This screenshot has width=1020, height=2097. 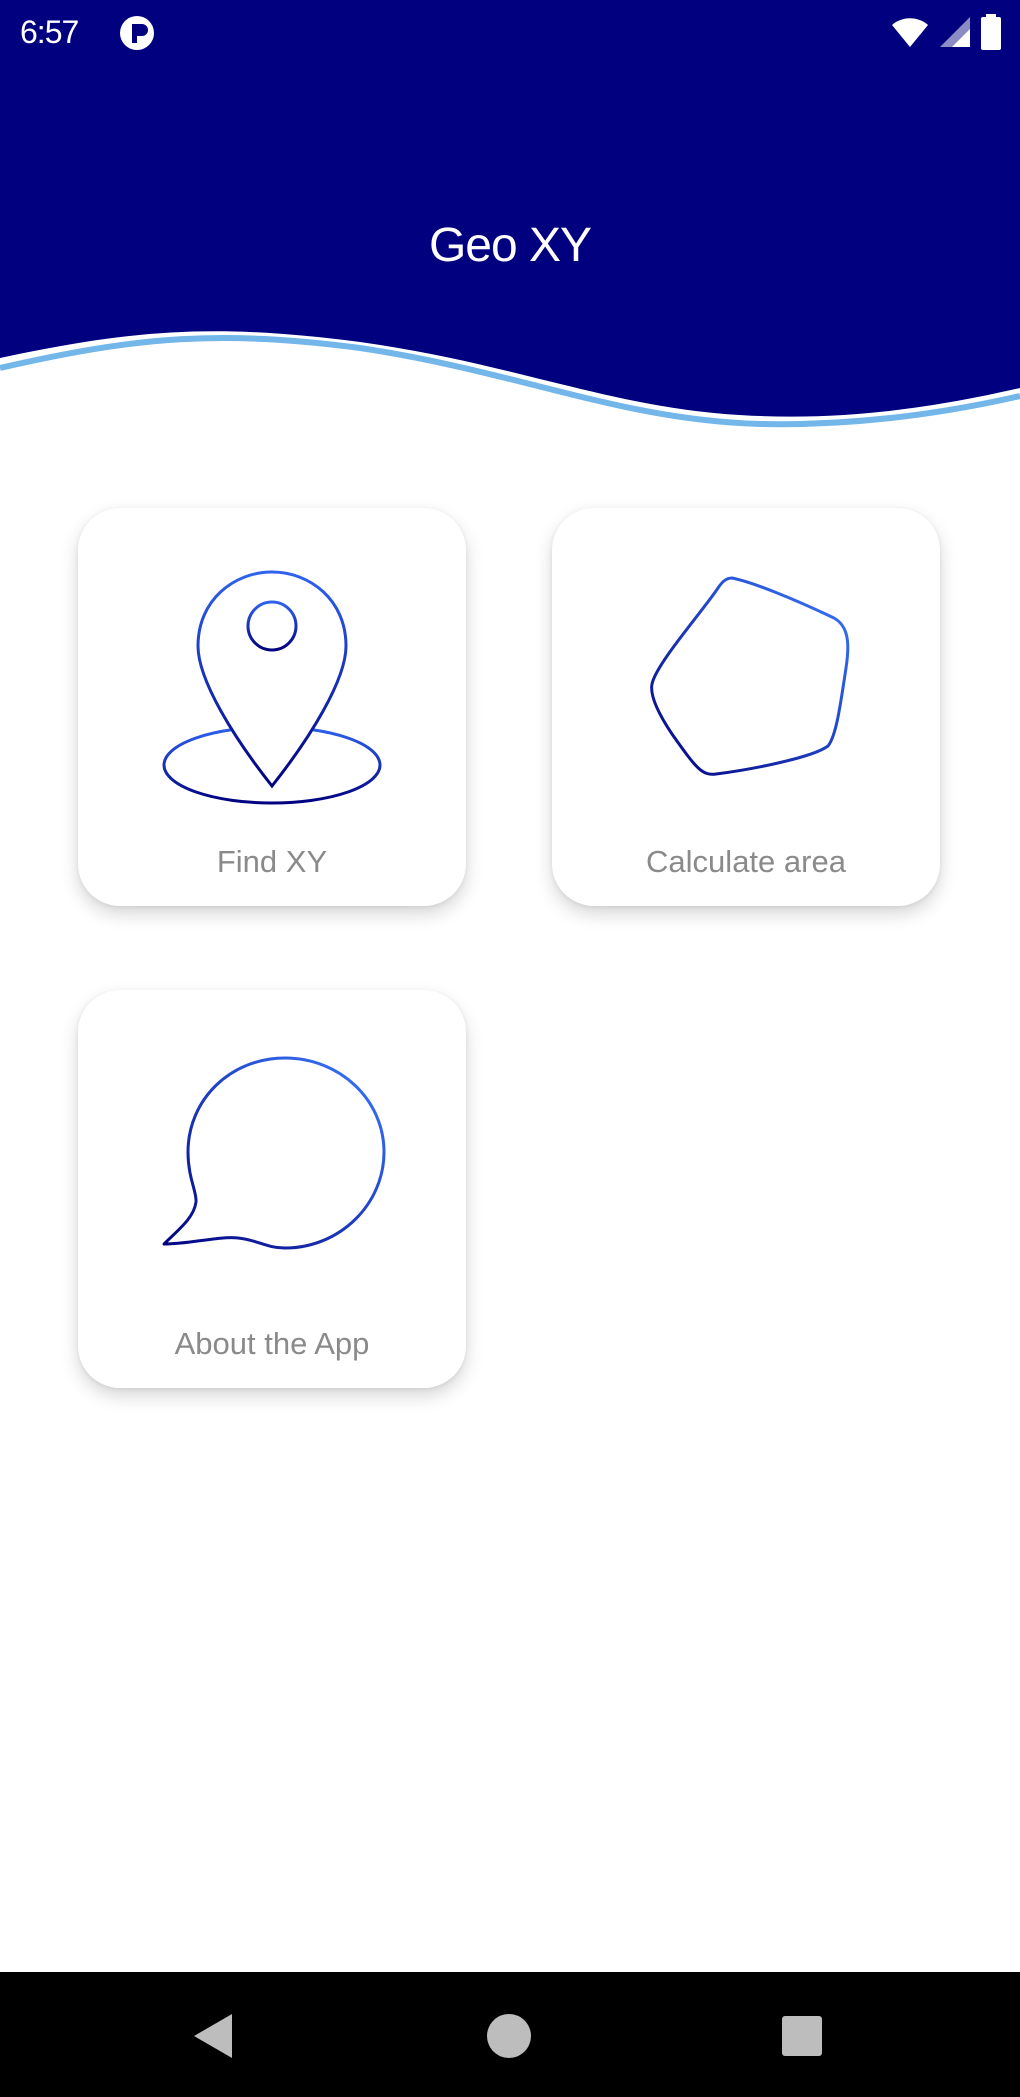 I want to click on navigation-bar, so click(x=510, y=2034).